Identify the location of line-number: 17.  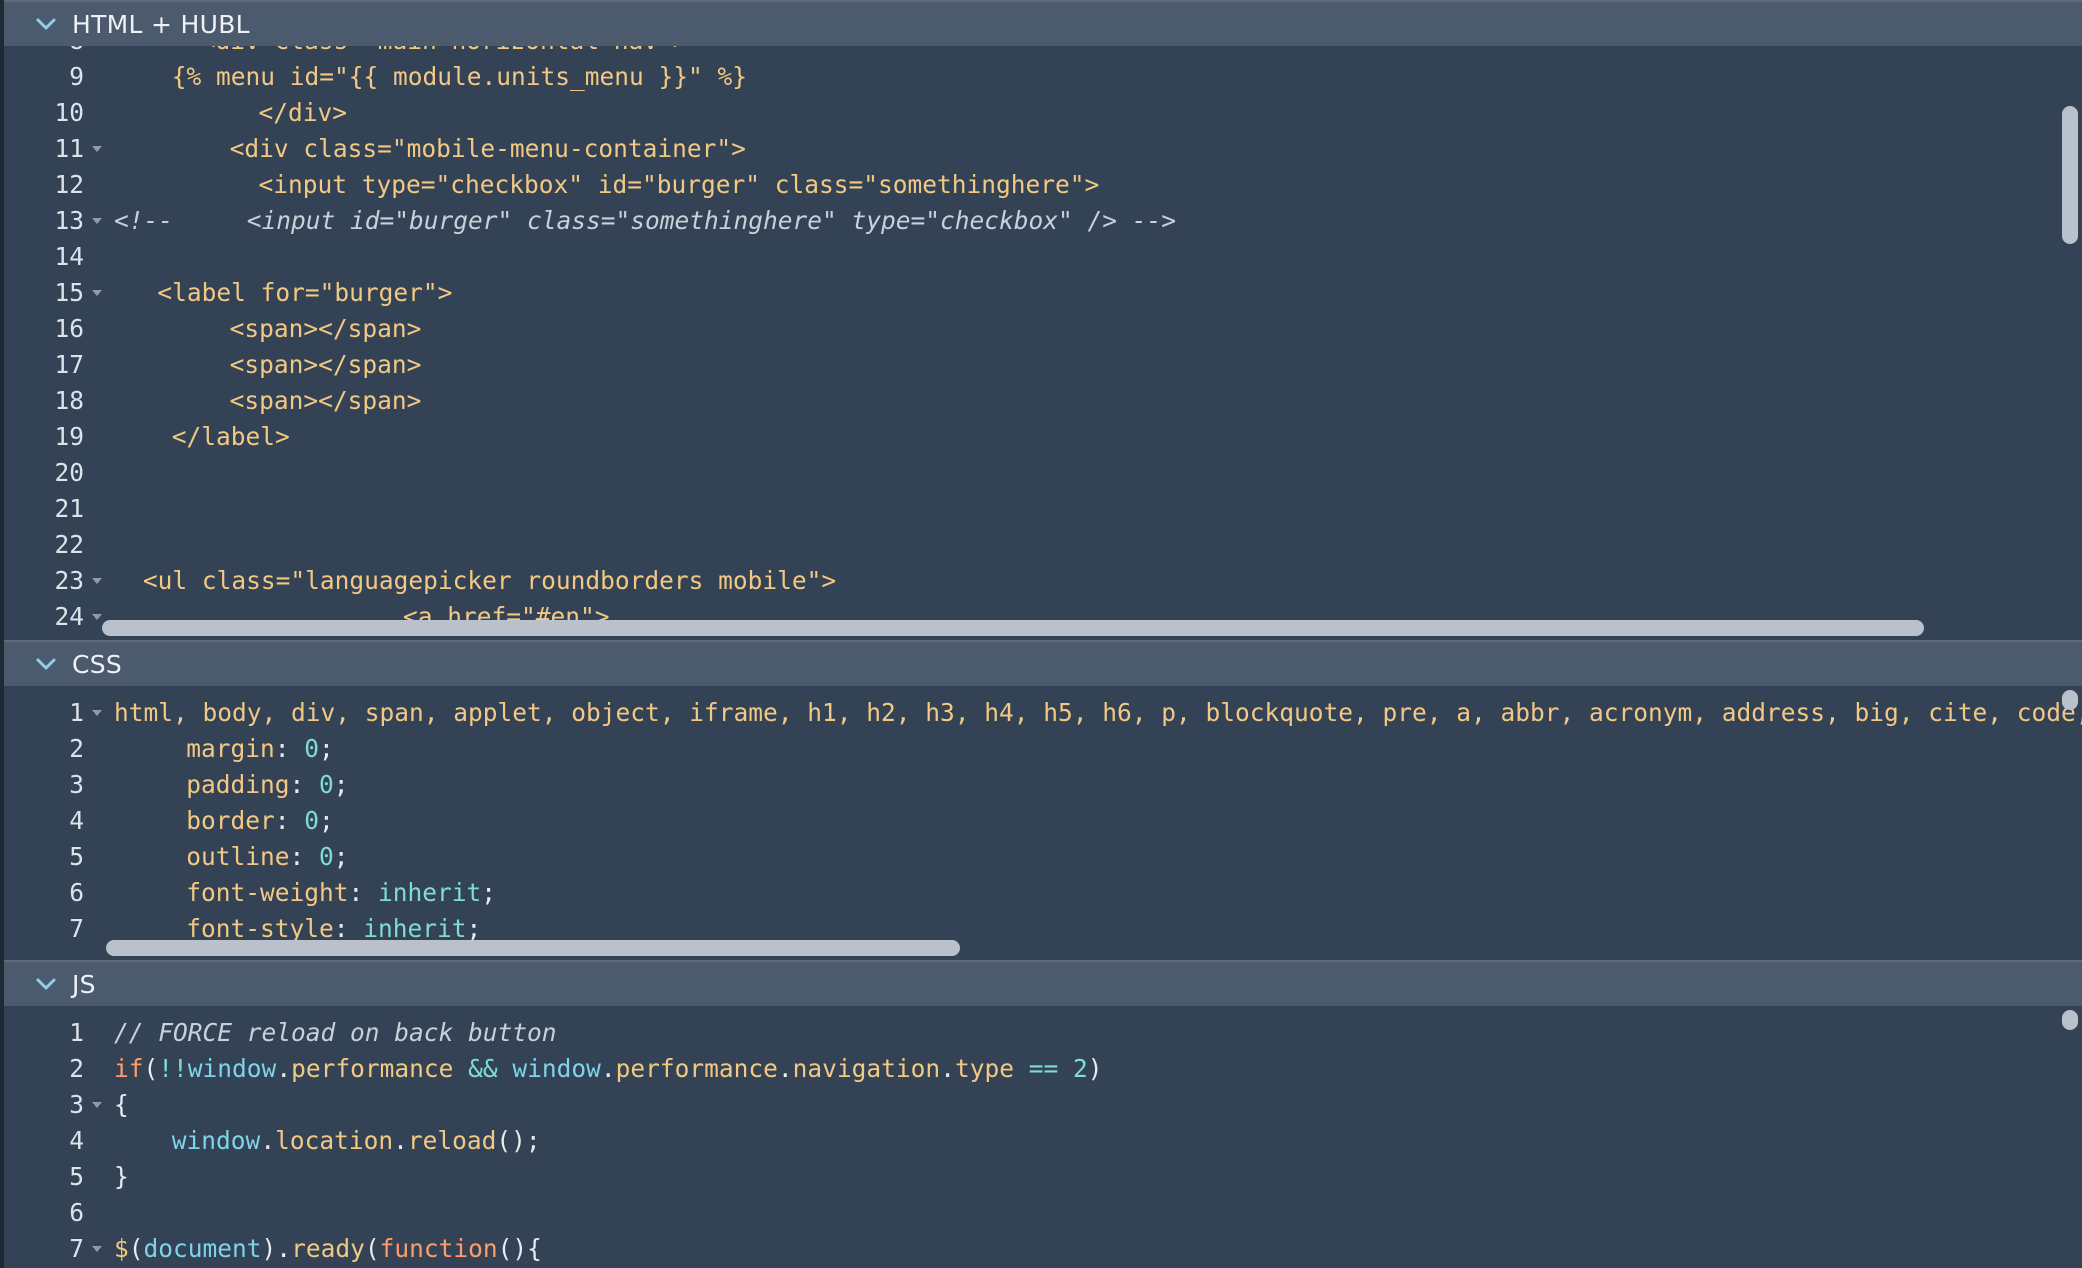
(69, 364).